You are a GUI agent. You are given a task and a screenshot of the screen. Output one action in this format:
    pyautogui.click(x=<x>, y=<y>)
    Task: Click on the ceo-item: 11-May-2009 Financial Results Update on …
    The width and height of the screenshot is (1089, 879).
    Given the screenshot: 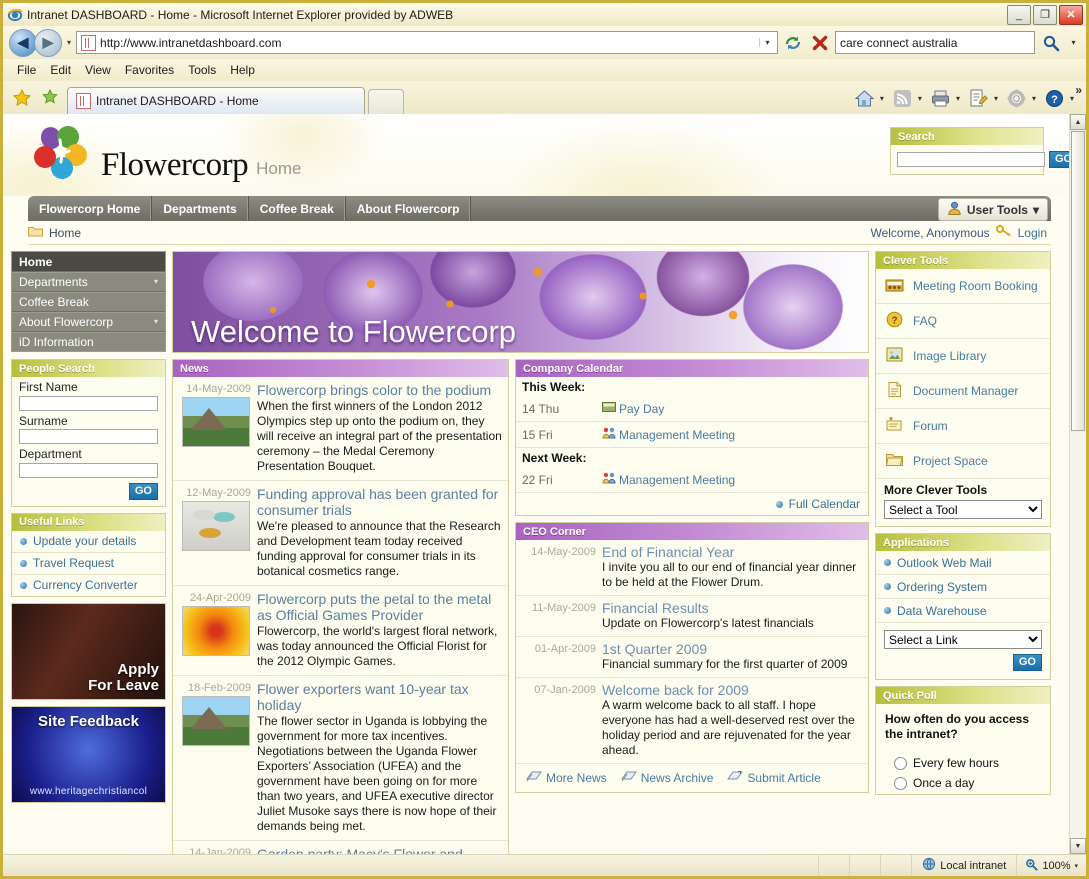 What is the action you would take?
    pyautogui.click(x=692, y=616)
    